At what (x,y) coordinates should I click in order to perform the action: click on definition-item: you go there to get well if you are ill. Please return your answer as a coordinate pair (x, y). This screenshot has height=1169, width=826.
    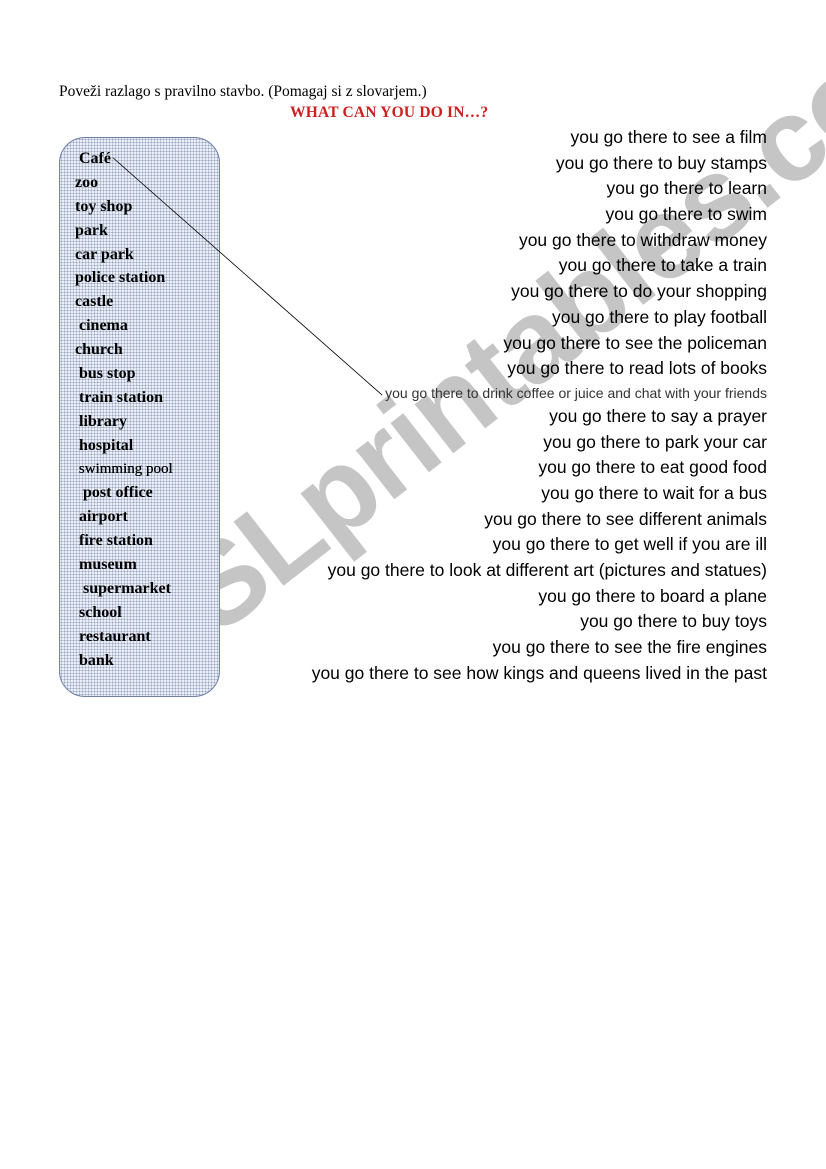
    Looking at the image, I should click on (539, 545).